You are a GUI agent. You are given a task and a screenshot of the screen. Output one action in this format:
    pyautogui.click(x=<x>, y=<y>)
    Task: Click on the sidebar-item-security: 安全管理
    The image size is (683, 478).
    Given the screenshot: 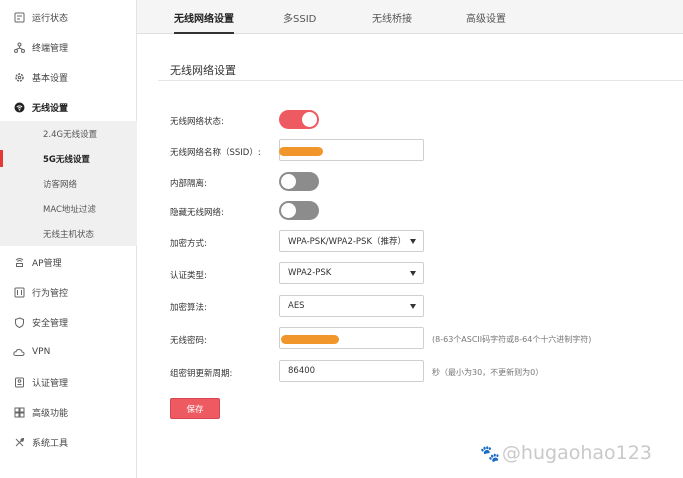 What is the action you would take?
    pyautogui.click(x=68, y=322)
    